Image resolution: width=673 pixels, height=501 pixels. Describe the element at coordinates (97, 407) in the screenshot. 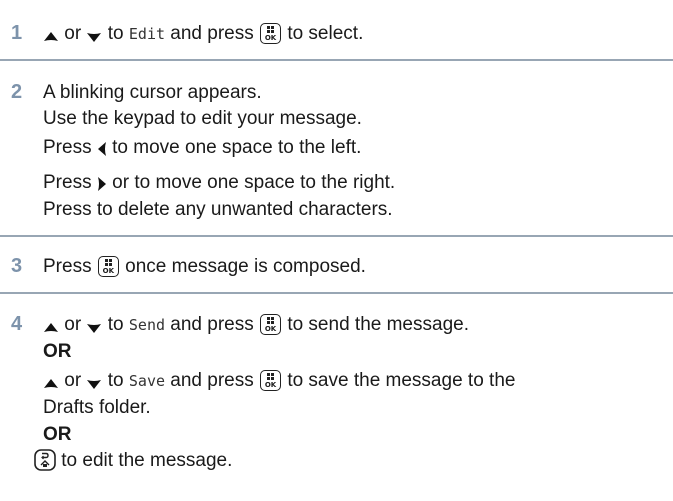

I see `step-4-line-3: Drafts folder.` at that location.